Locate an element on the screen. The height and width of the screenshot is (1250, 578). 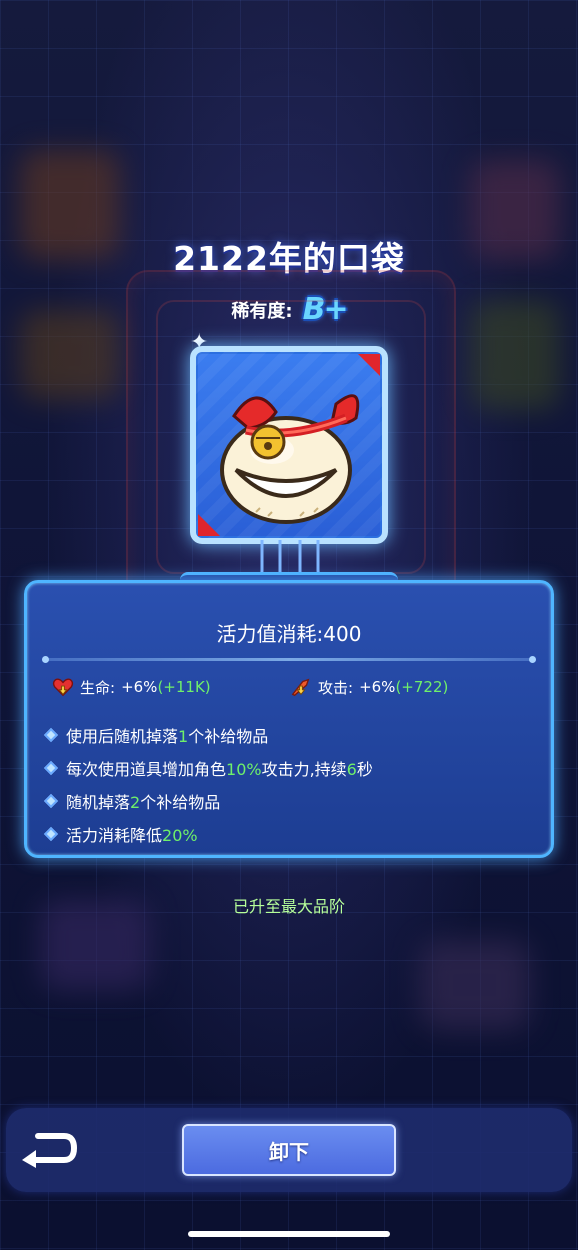
effect-text: 活力消耗降低 is located at coordinates (114, 835).